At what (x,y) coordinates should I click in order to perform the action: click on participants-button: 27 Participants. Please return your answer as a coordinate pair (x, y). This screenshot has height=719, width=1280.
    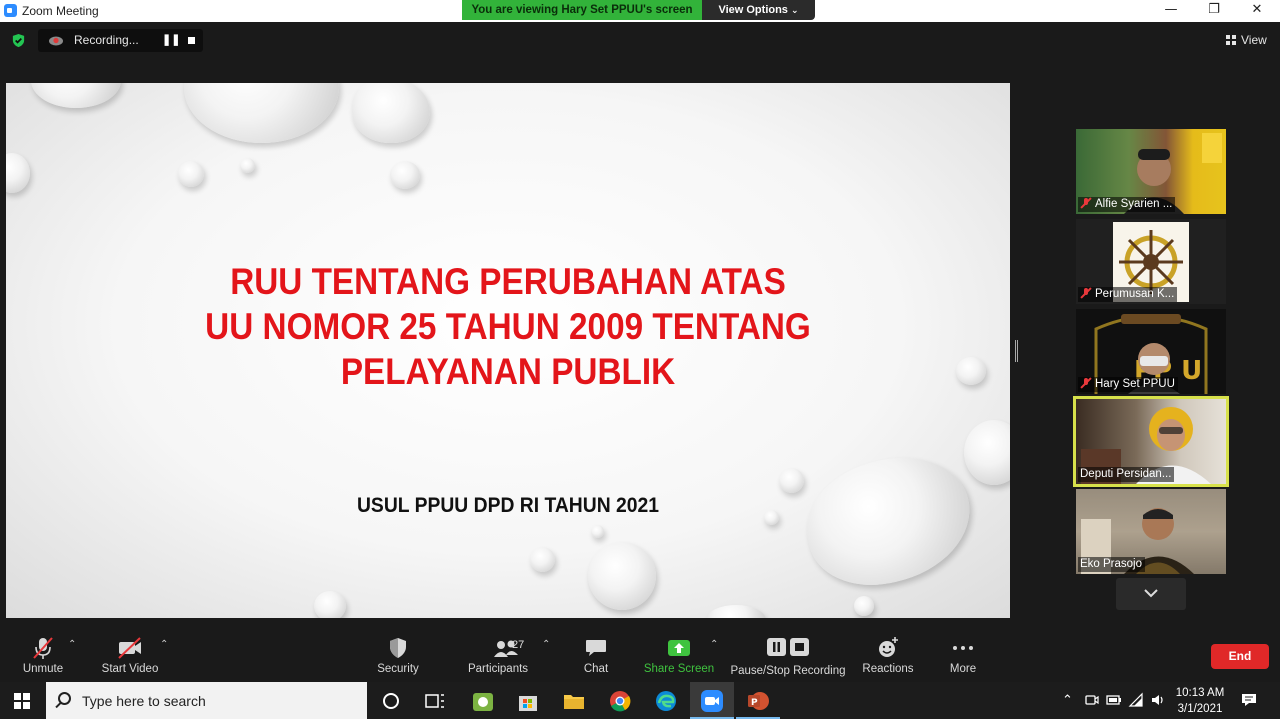
    Looking at the image, I should click on (498, 654).